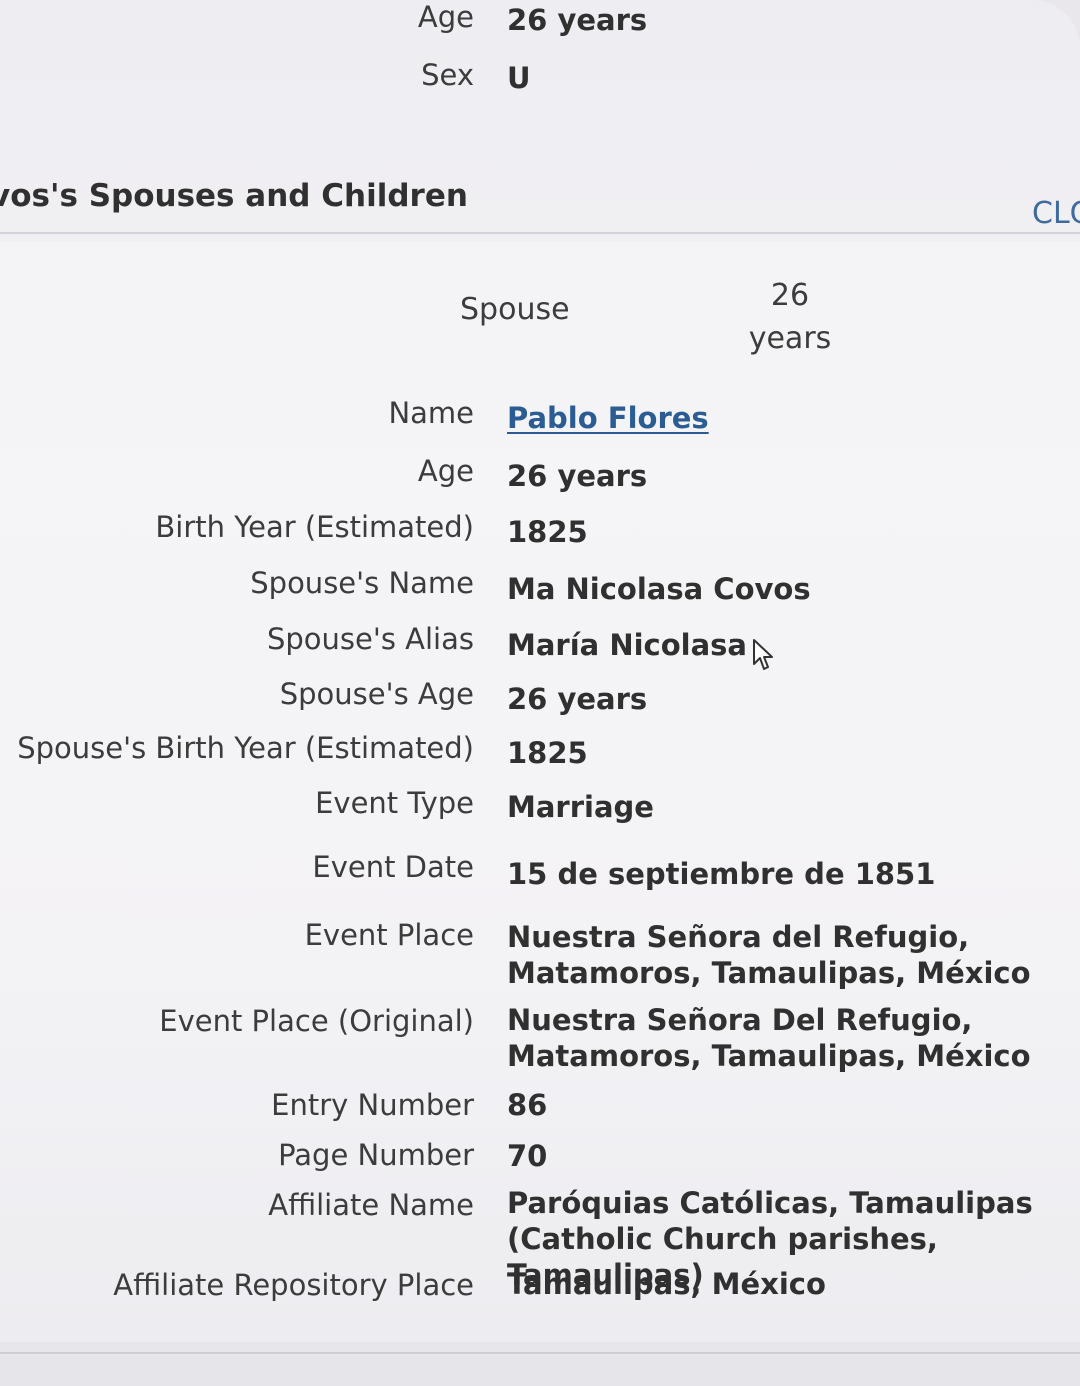 Image resolution: width=1080 pixels, height=1386 pixels. What do you see at coordinates (245, 748) in the screenshot?
I see `detail-label-spouse-birth-year: Spouse's Birth Year (Estimated)` at bounding box center [245, 748].